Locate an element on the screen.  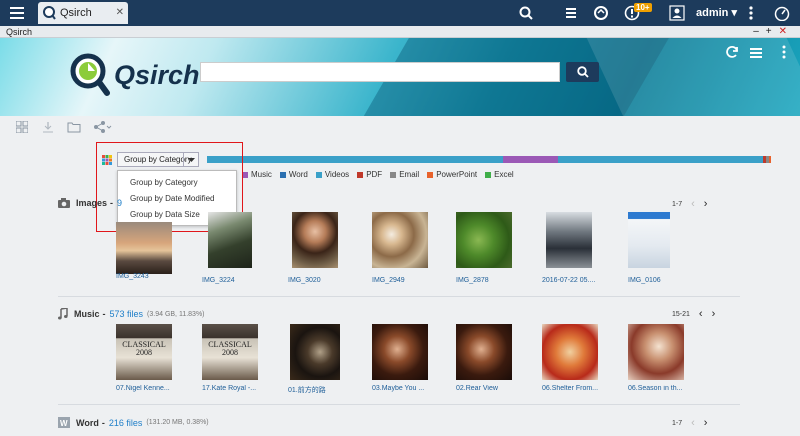
legend-item: Excel is located at coordinates (499, 174).